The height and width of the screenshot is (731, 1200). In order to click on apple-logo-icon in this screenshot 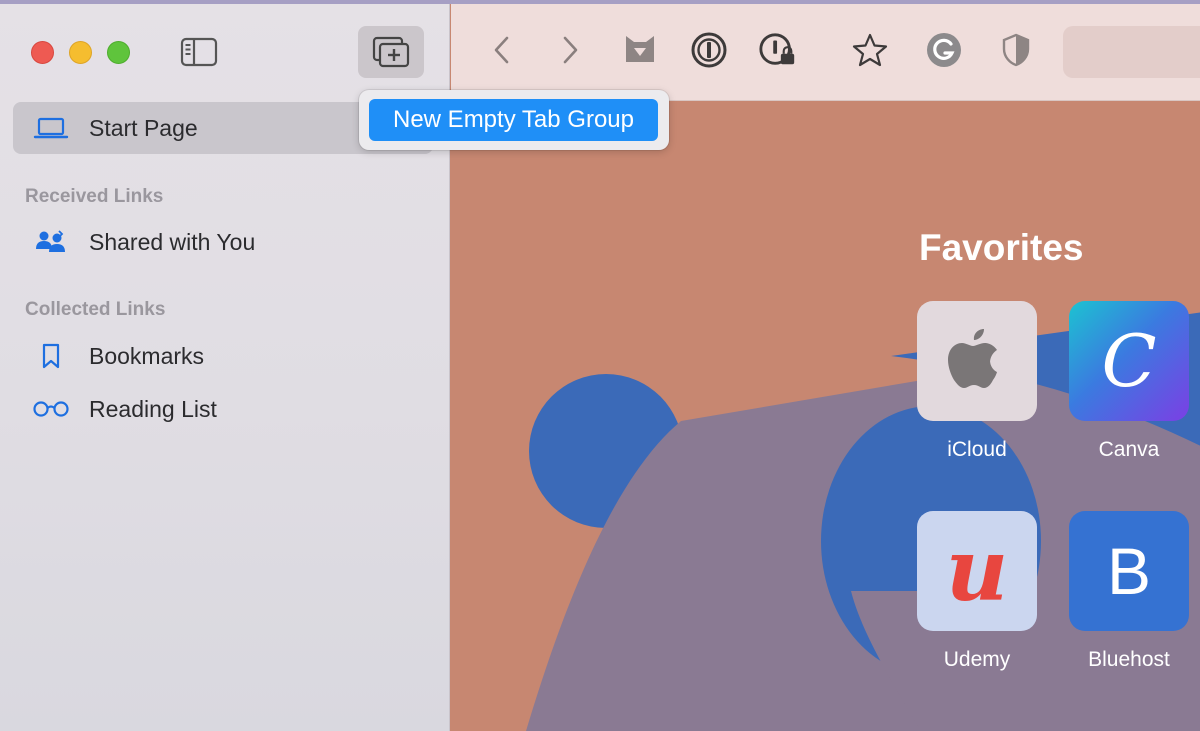, I will do `click(972, 358)`.